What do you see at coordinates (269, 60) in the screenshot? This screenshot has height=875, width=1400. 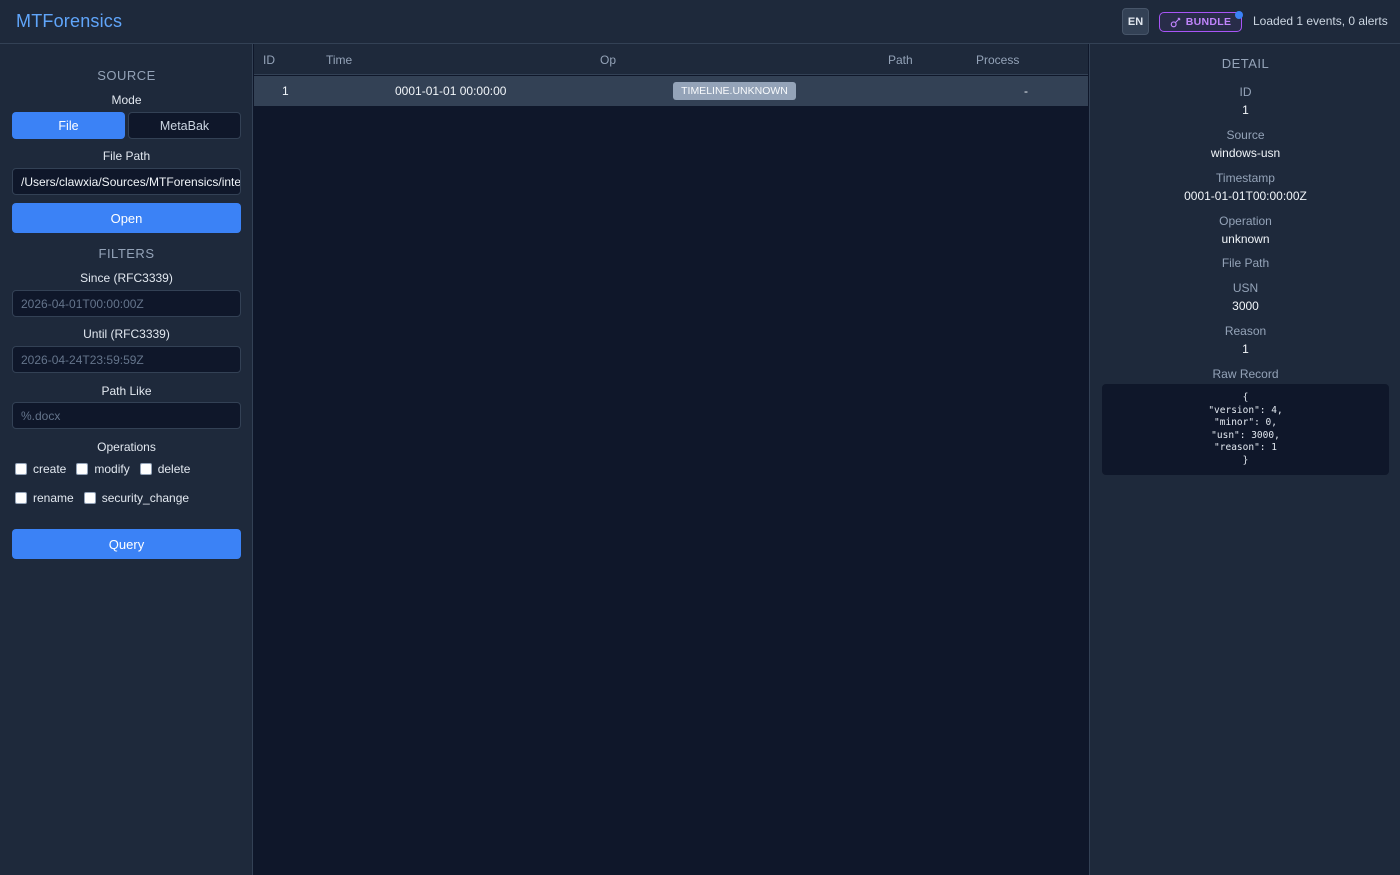 I see `col-id: ID` at bounding box center [269, 60].